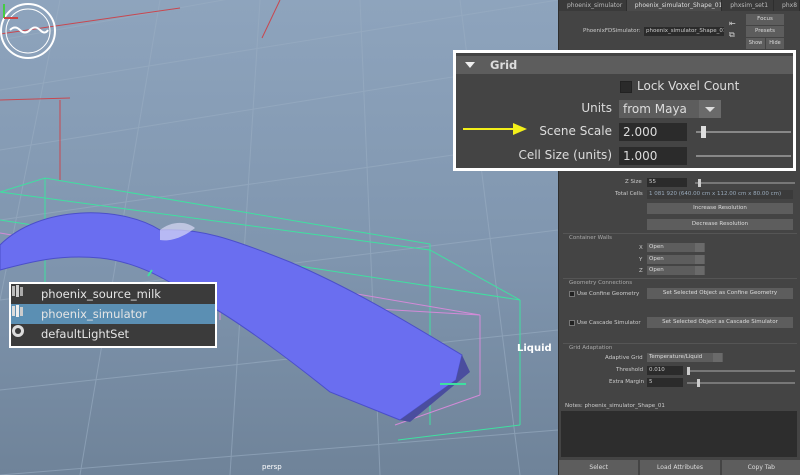 This screenshot has height=475, width=800. What do you see at coordinates (630, 370) in the screenshot?
I see `threshold-label: Threshold` at bounding box center [630, 370].